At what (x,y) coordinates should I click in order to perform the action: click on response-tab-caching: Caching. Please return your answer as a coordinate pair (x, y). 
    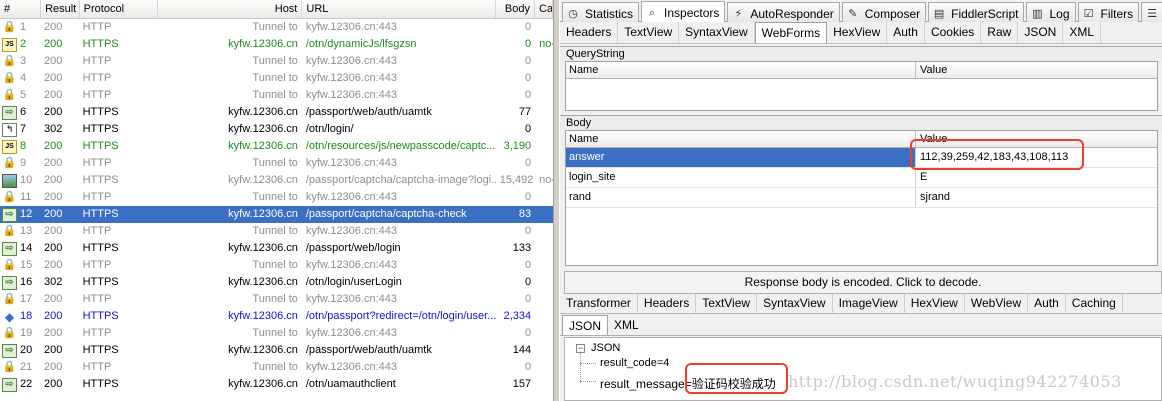
    Looking at the image, I should click on (1094, 303).